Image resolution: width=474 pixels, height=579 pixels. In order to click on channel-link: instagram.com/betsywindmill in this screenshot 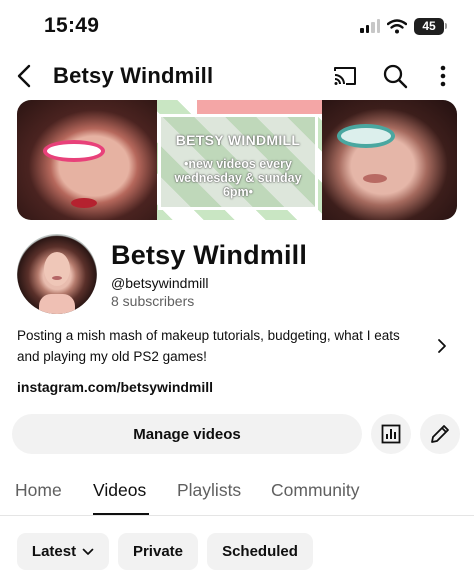, I will do `click(115, 387)`.